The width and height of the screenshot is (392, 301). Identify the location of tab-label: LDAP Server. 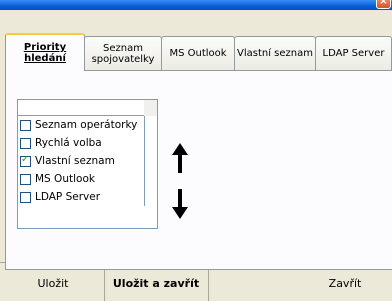
(353, 53).